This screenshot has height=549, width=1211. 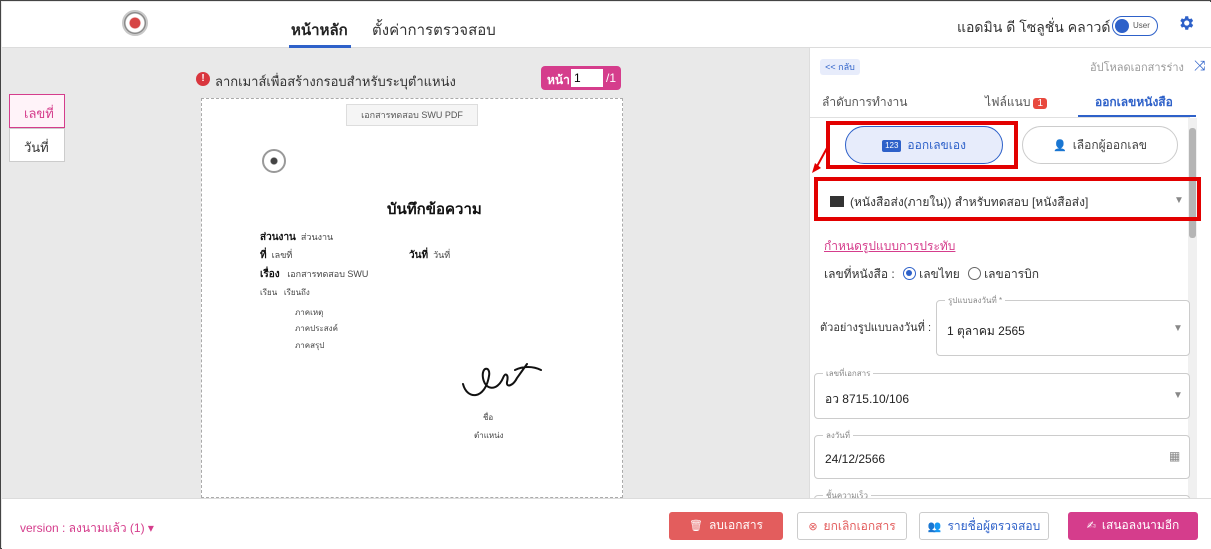 I want to click on to-value: เรียนถึง, so click(x=296, y=292).